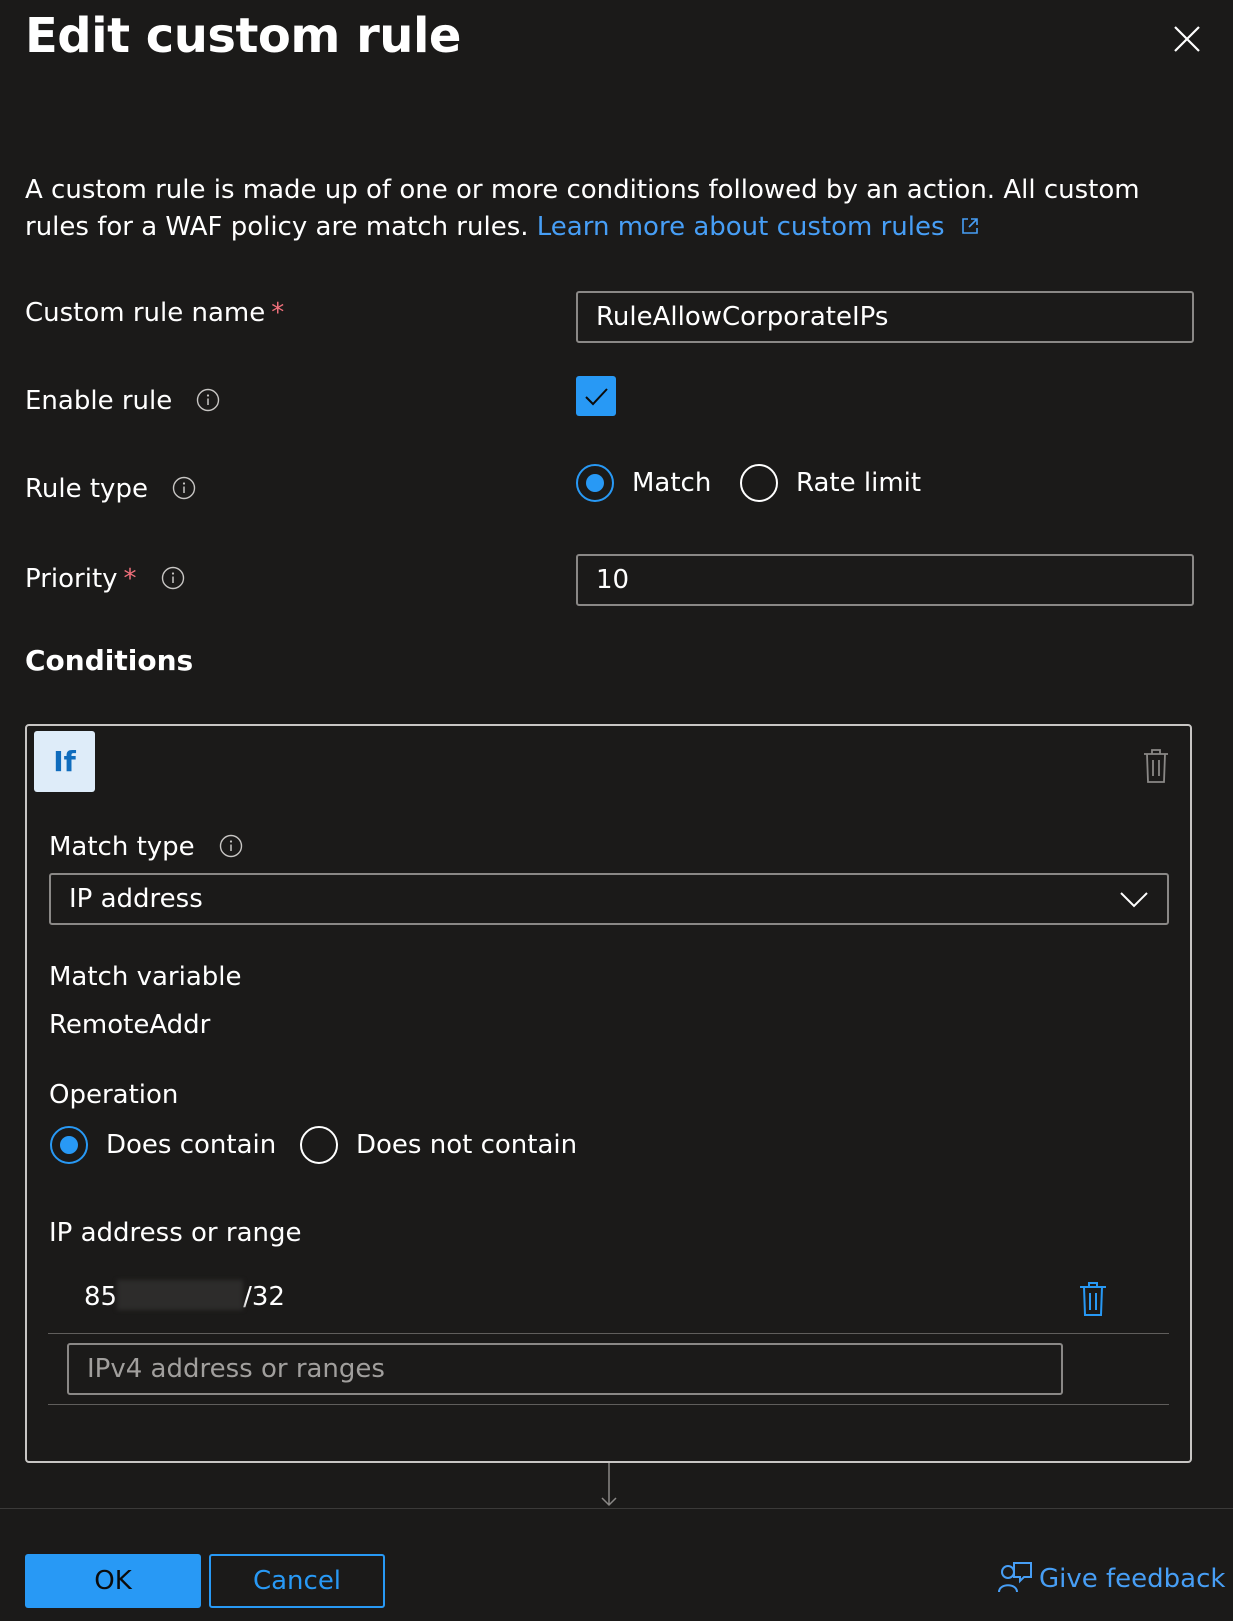  Describe the element at coordinates (109, 660) in the screenshot. I see `conditions-heading: Conditions` at that location.